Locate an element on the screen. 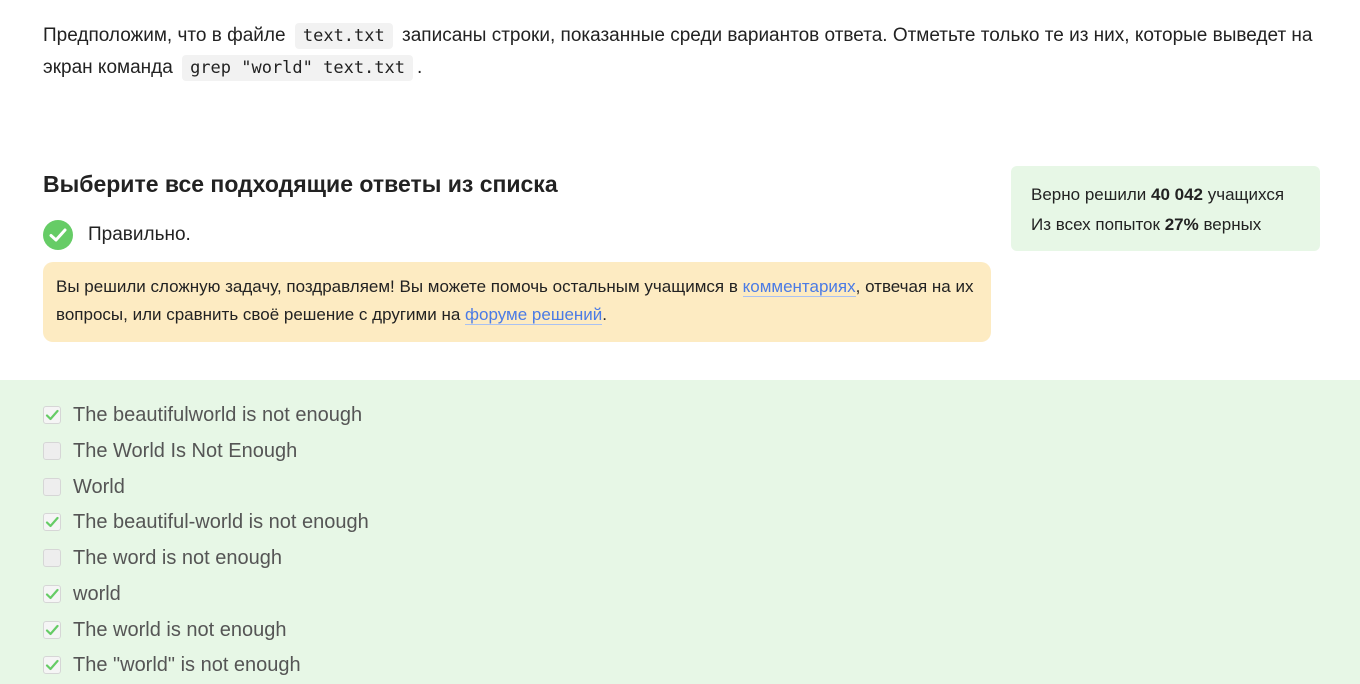 The height and width of the screenshot is (684, 1360). success-rate-value: 27% is located at coordinates (1181, 224).